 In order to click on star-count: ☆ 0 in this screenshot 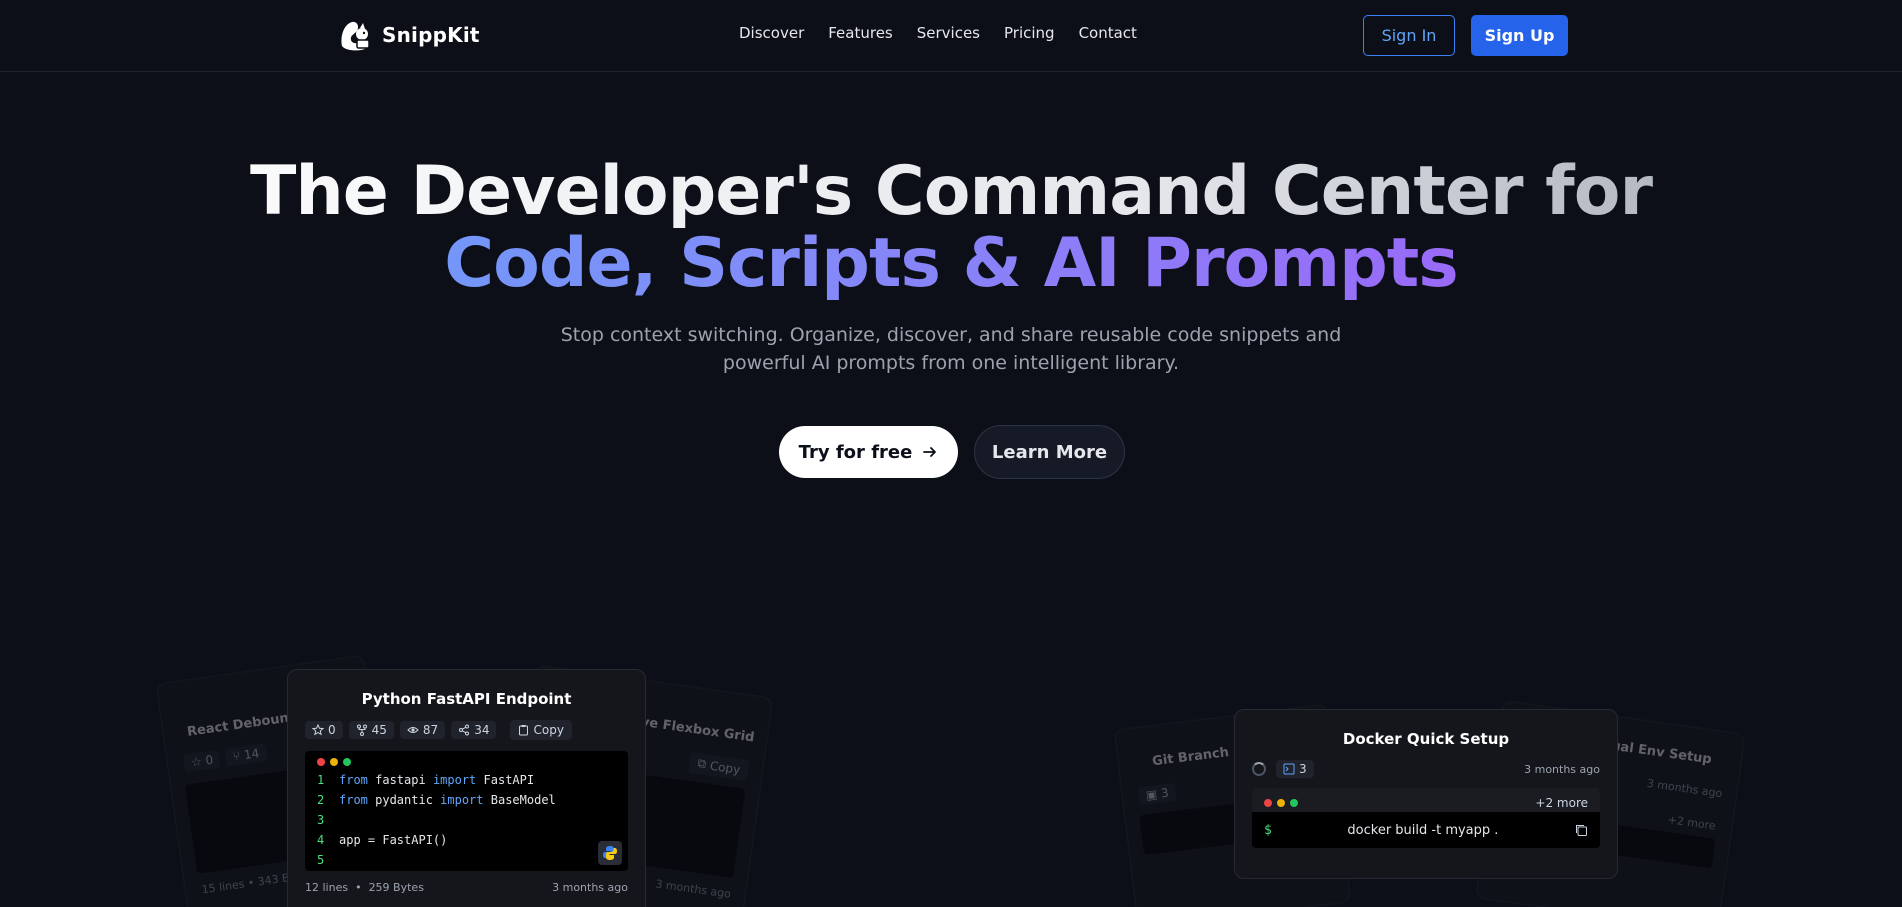, I will do `click(202, 761)`.